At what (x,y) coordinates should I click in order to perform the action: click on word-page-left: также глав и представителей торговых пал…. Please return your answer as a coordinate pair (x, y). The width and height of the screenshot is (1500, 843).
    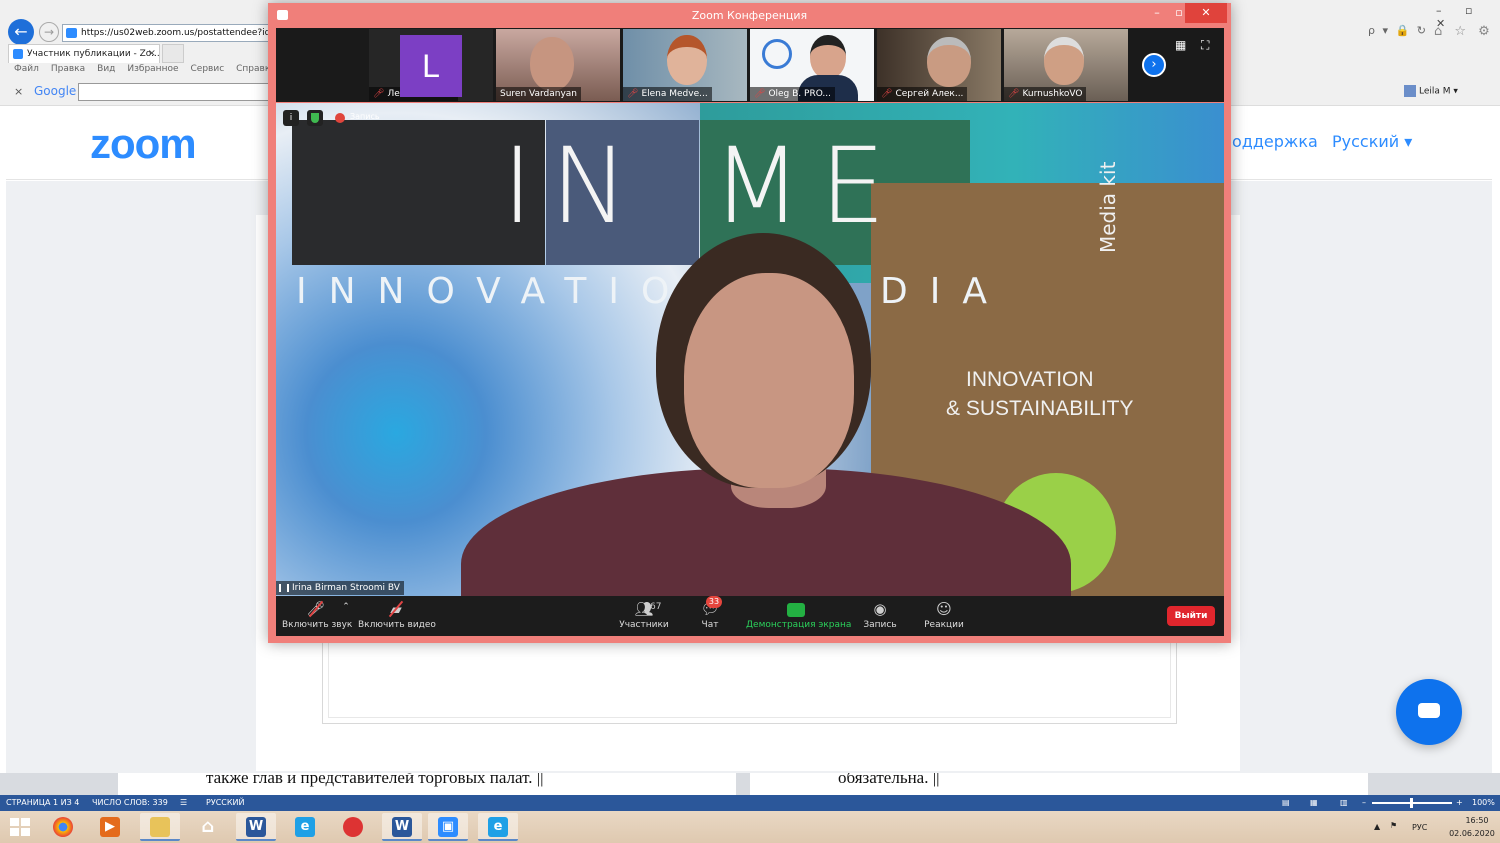
    Looking at the image, I should click on (427, 784).